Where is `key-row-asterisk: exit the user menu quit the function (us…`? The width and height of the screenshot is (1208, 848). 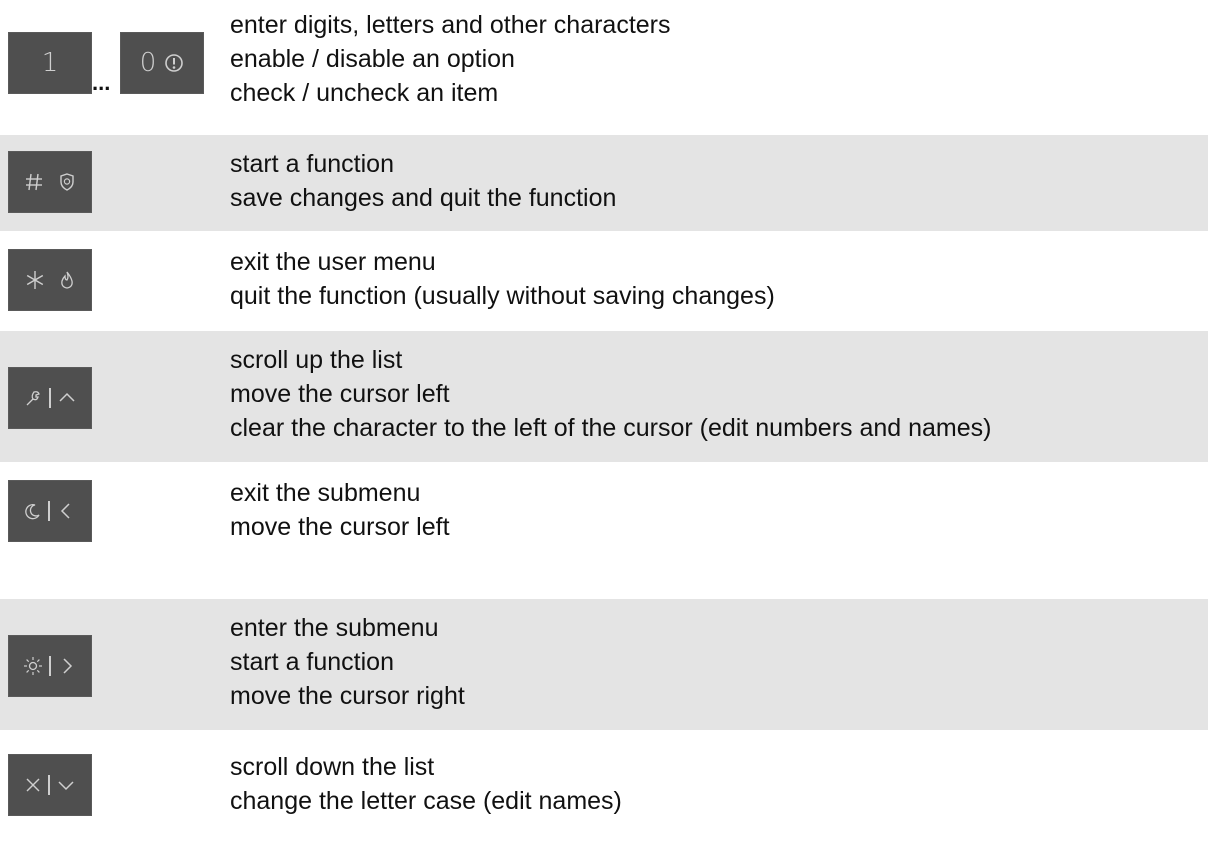
key-row-asterisk: exit the user menu quit the function (us… is located at coordinates (604, 280).